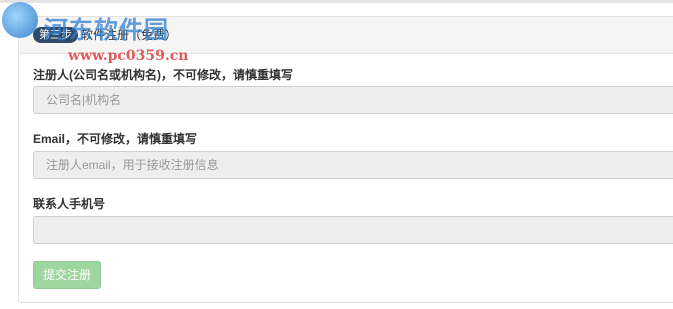 The width and height of the screenshot is (673, 309). I want to click on phone-label: 联系人手机号, so click(69, 204).